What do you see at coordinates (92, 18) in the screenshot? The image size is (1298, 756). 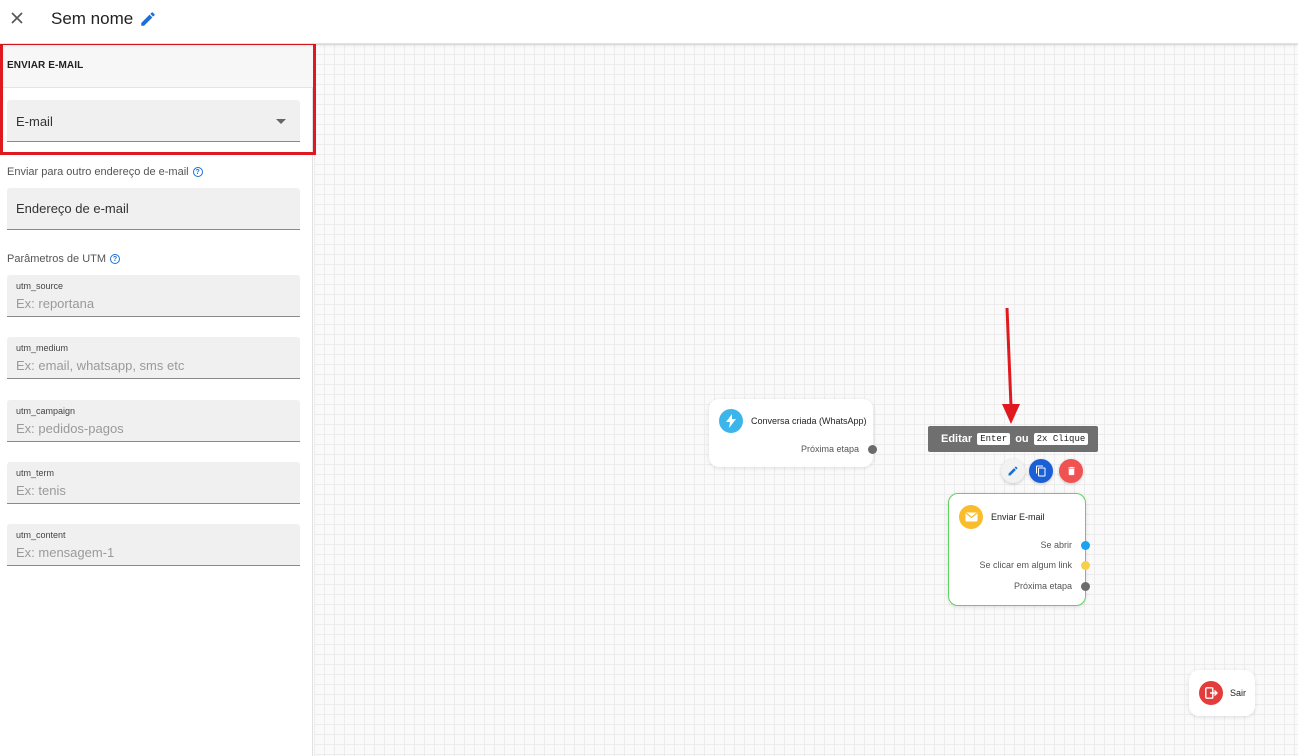 I see `flow-title: Sem nome` at bounding box center [92, 18].